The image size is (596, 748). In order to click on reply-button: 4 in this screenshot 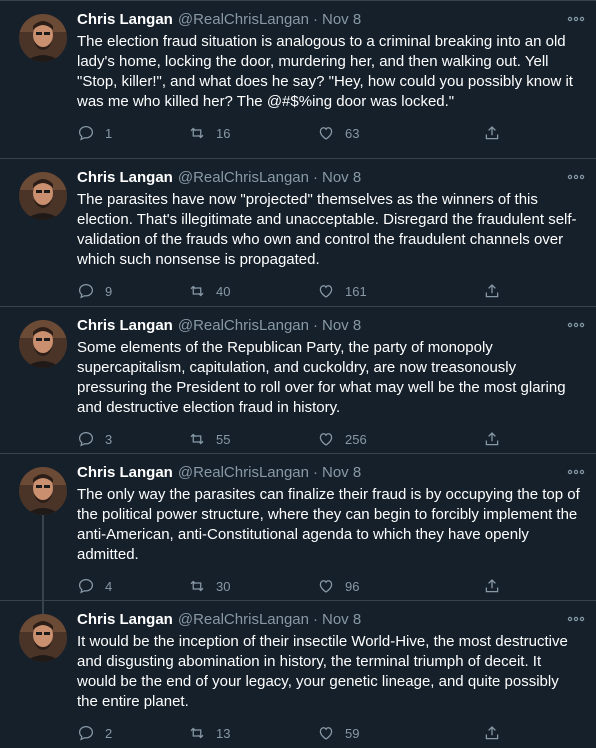, I will do `click(94, 586)`.